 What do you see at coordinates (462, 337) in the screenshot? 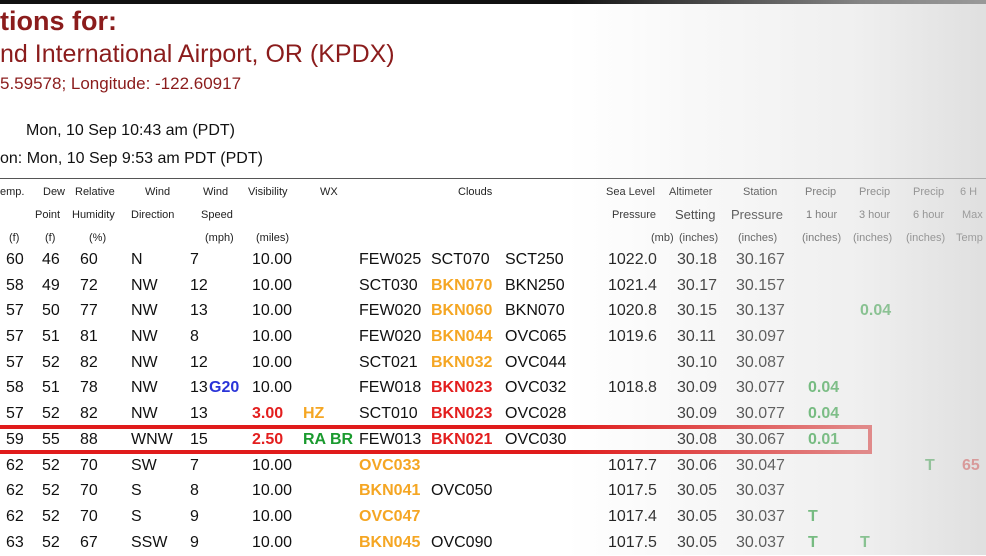
I see `cell-cloud-2: BKN044` at bounding box center [462, 337].